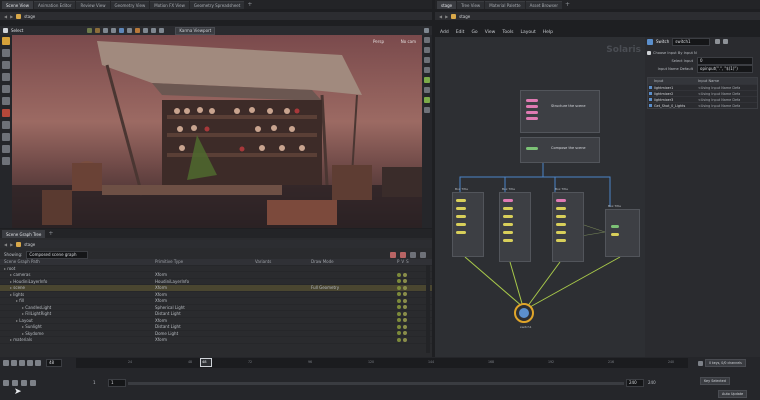  What do you see at coordinates (490, 32) in the screenshot?
I see `menu-view: View` at bounding box center [490, 32].